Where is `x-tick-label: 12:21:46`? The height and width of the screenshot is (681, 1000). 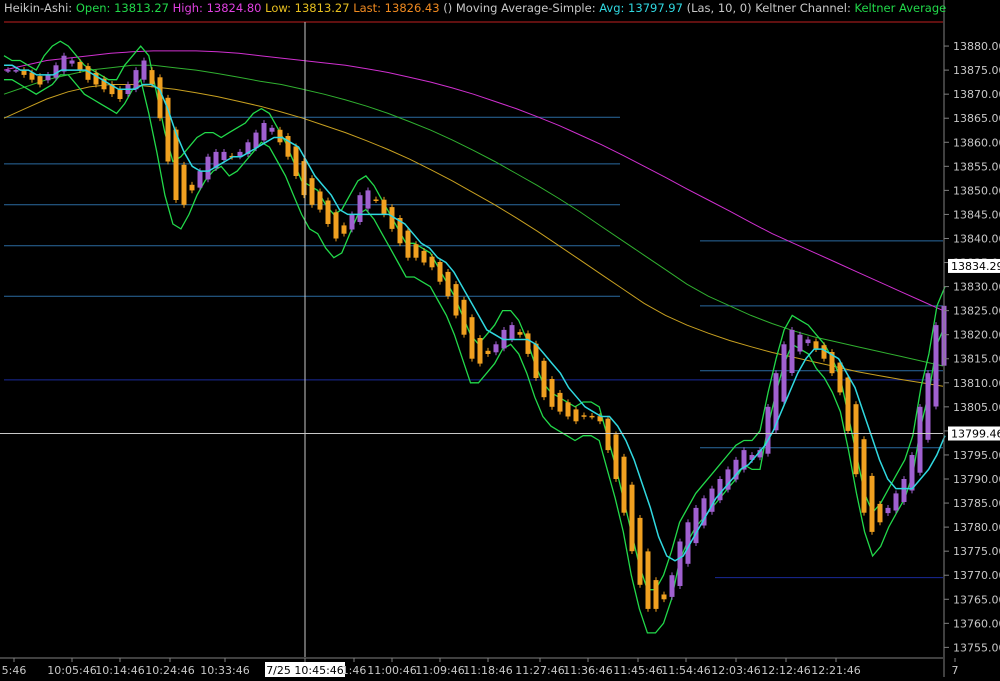 x-tick-label: 12:21:46 is located at coordinates (835, 670).